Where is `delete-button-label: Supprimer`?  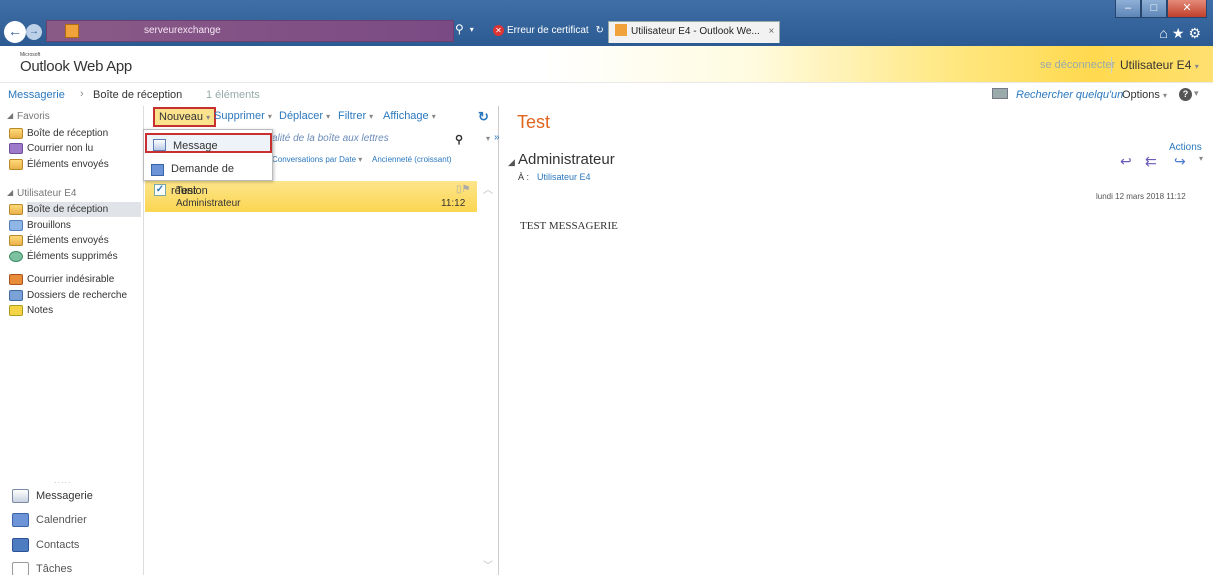 delete-button-label: Supprimer is located at coordinates (239, 116).